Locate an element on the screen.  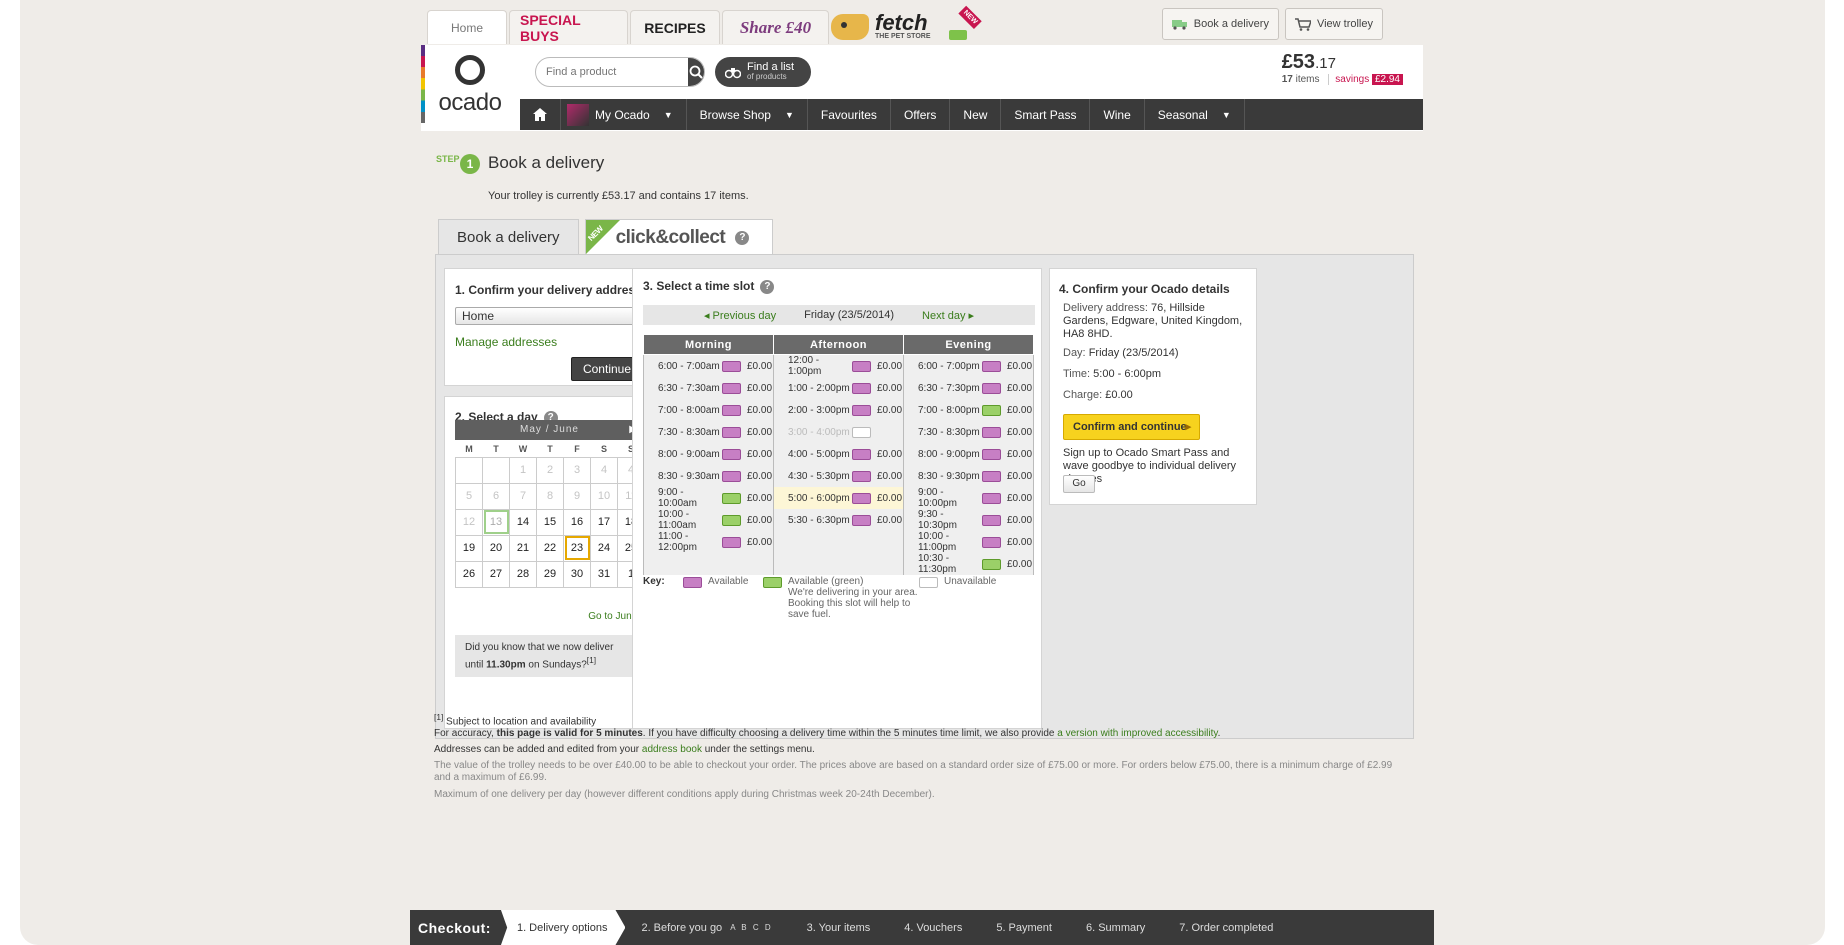
search-button is located at coordinates (696, 72).